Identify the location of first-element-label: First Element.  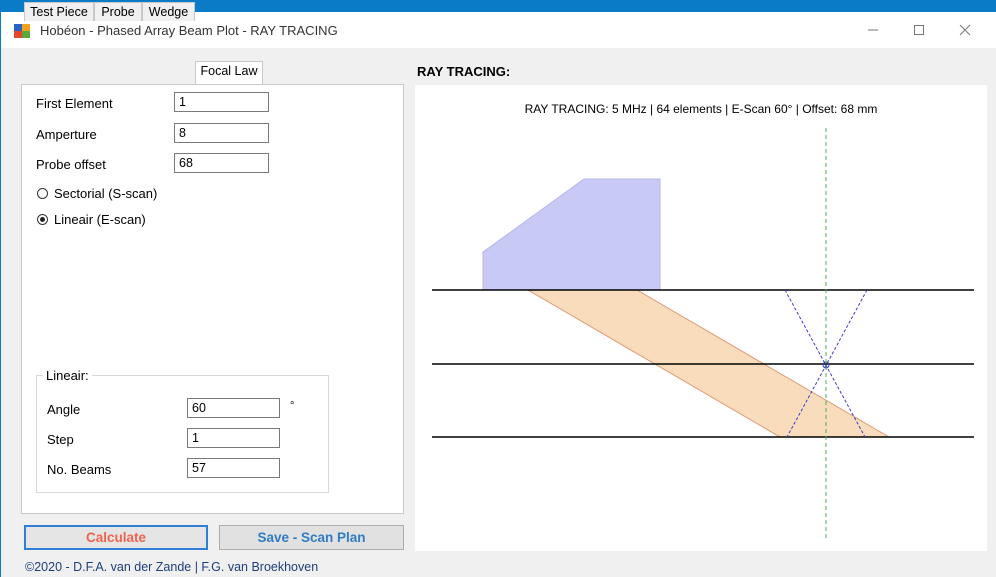
(74, 103).